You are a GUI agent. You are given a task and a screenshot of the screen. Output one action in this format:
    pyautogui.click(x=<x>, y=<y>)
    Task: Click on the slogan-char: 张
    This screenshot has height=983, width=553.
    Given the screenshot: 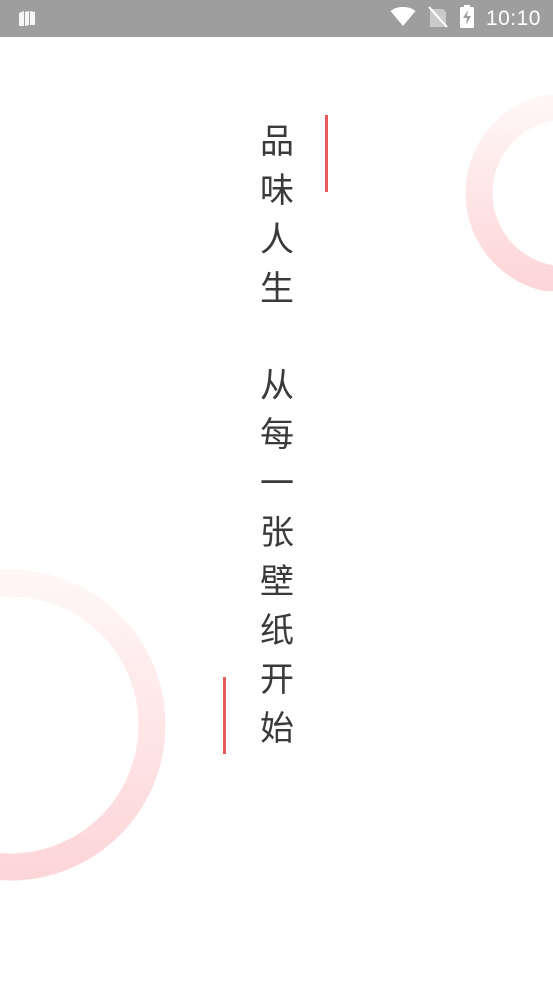 What is the action you would take?
    pyautogui.click(x=277, y=533)
    